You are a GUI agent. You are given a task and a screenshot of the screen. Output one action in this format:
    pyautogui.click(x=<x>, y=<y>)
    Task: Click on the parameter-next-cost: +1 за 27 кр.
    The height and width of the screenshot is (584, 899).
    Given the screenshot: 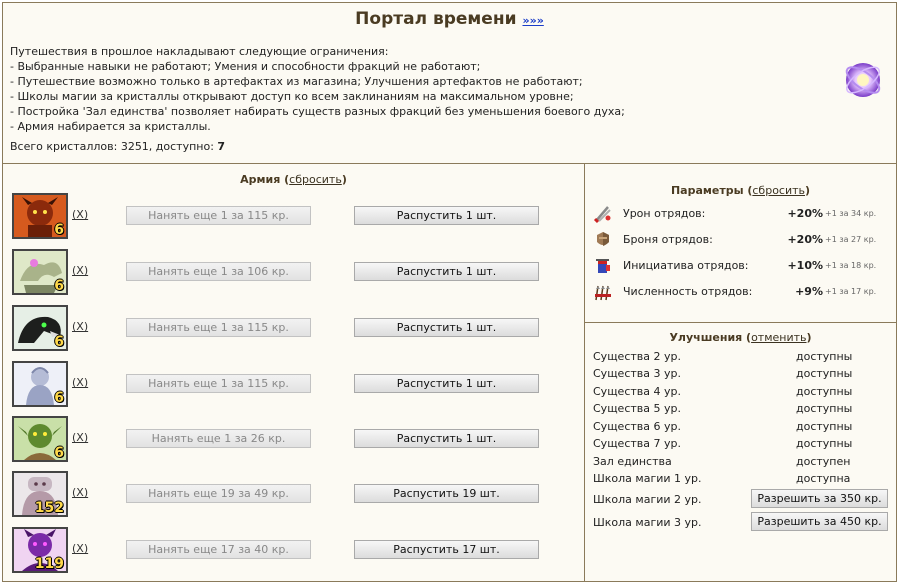 What is the action you would take?
    pyautogui.click(x=851, y=239)
    